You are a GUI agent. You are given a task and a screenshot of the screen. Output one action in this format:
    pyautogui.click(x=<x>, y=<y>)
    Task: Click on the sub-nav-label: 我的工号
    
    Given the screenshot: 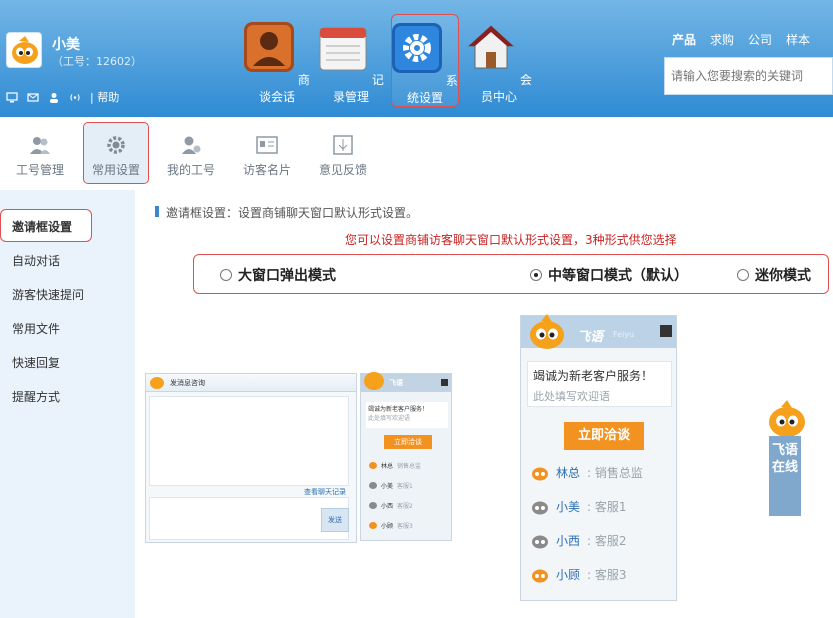 What is the action you would take?
    pyautogui.click(x=190, y=170)
    